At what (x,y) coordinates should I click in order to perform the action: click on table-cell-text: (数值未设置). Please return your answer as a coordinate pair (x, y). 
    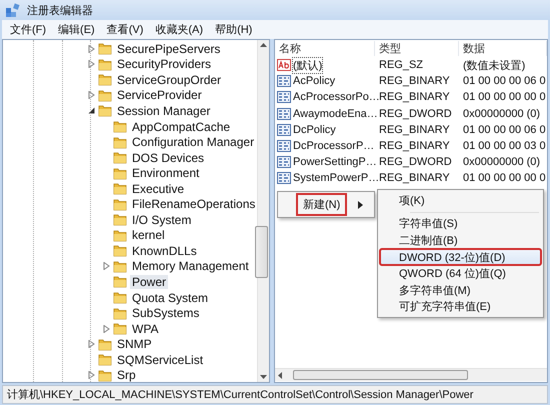
    Looking at the image, I should click on (494, 65).